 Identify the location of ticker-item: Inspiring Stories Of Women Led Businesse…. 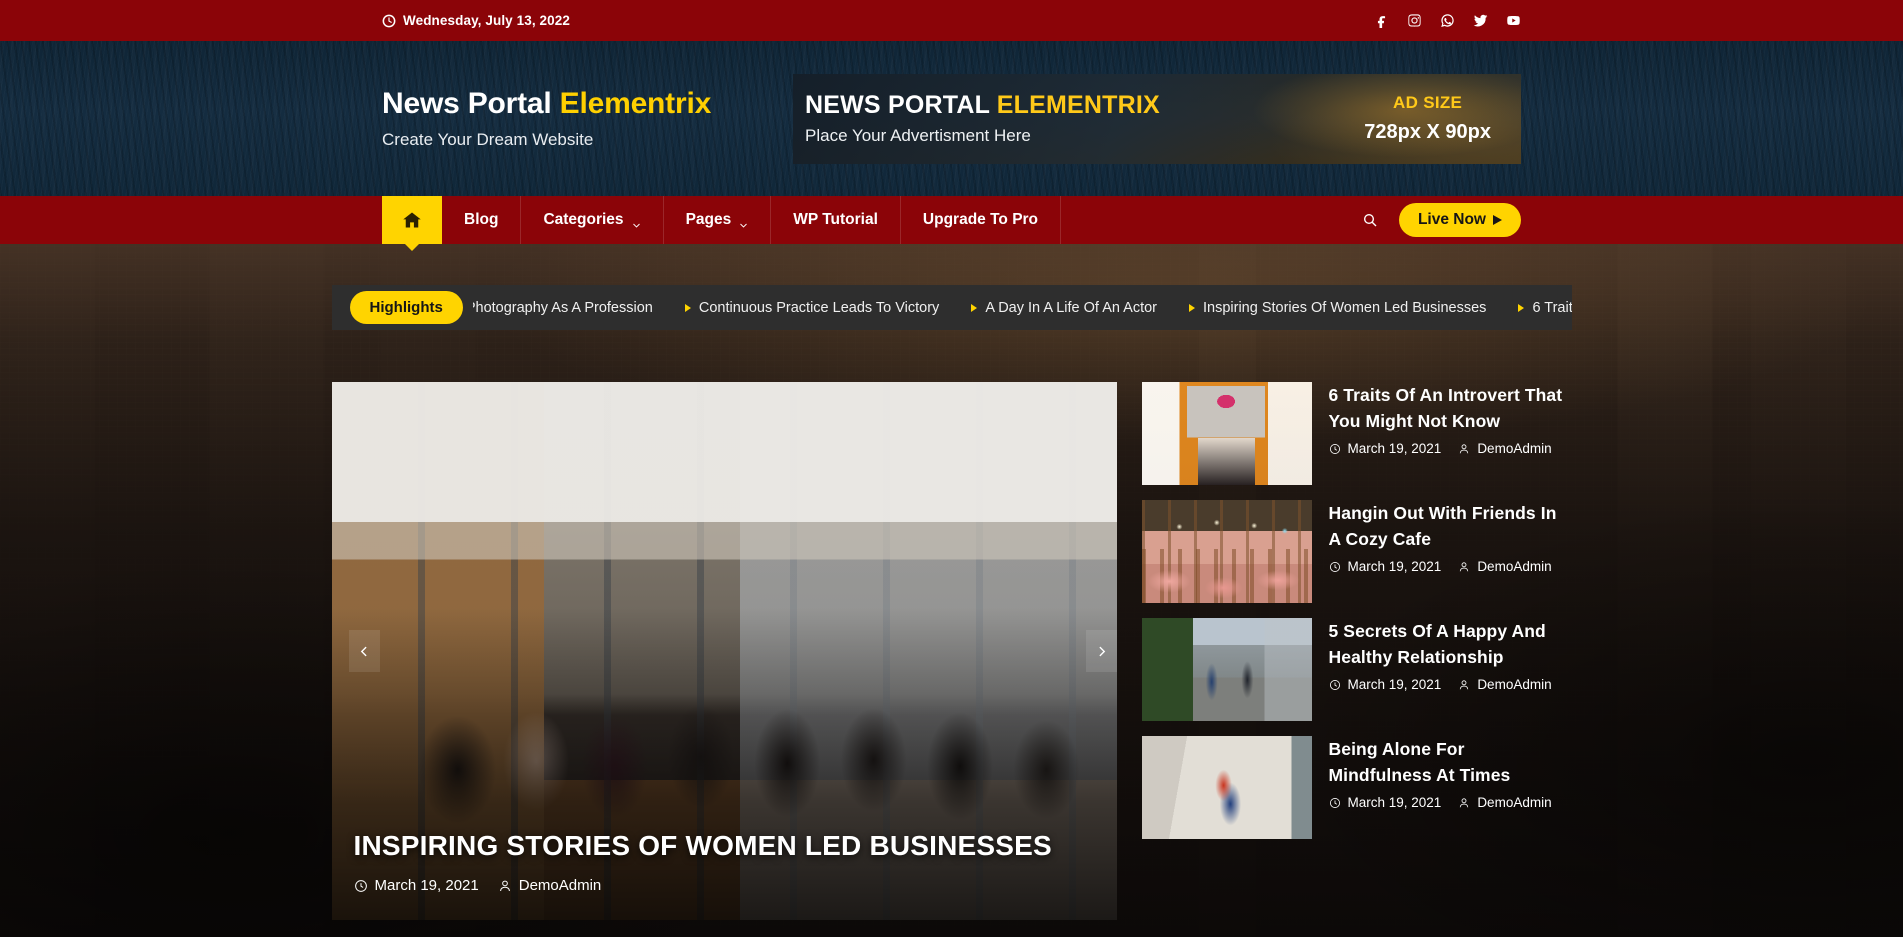
(1337, 308).